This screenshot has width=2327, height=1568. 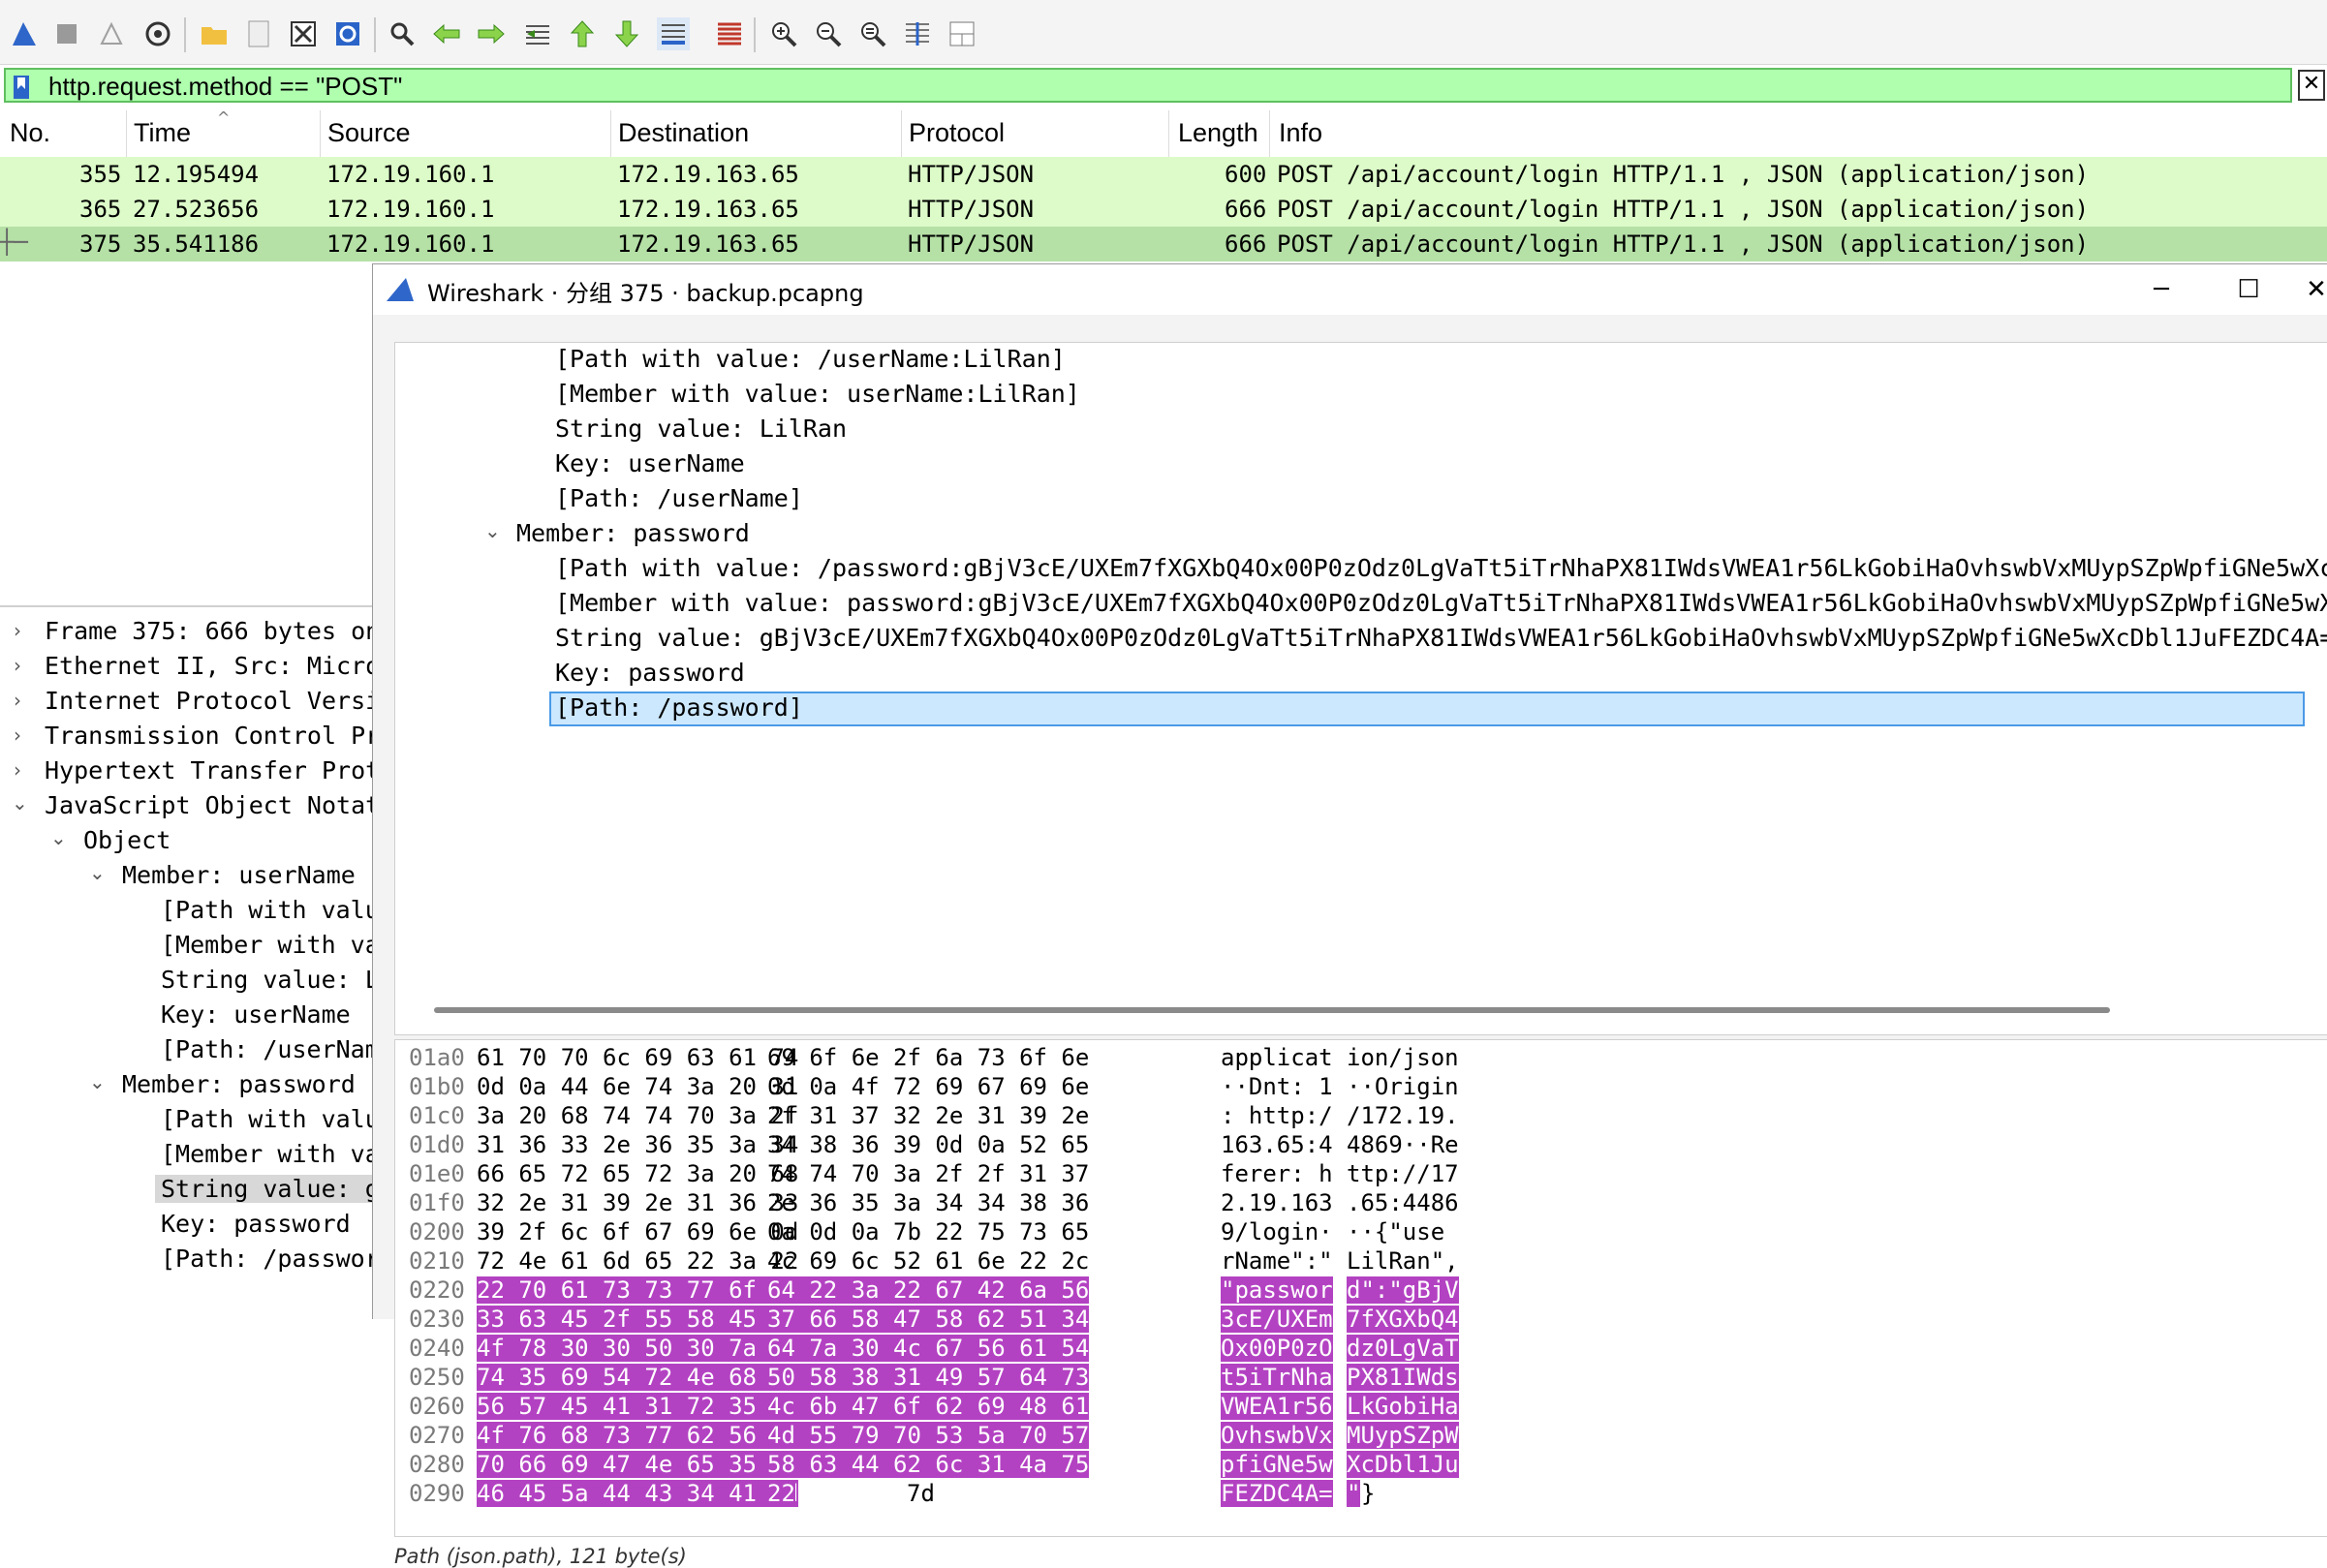 What do you see at coordinates (783, 33) in the screenshot?
I see `zoom-in-icon` at bounding box center [783, 33].